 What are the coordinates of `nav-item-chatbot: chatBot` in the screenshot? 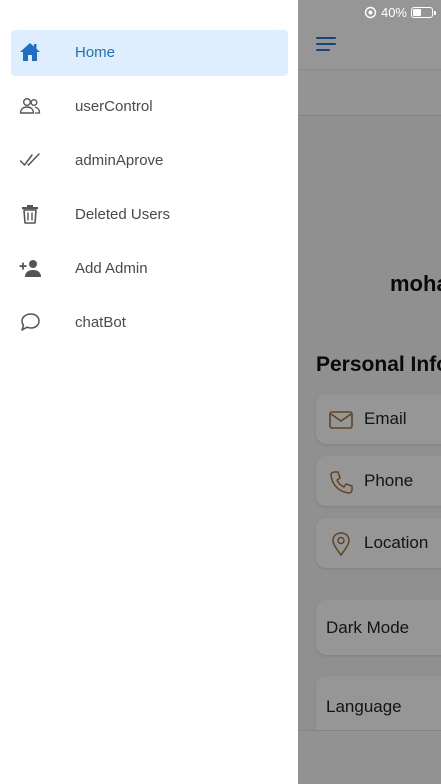 It's located at (149, 323).